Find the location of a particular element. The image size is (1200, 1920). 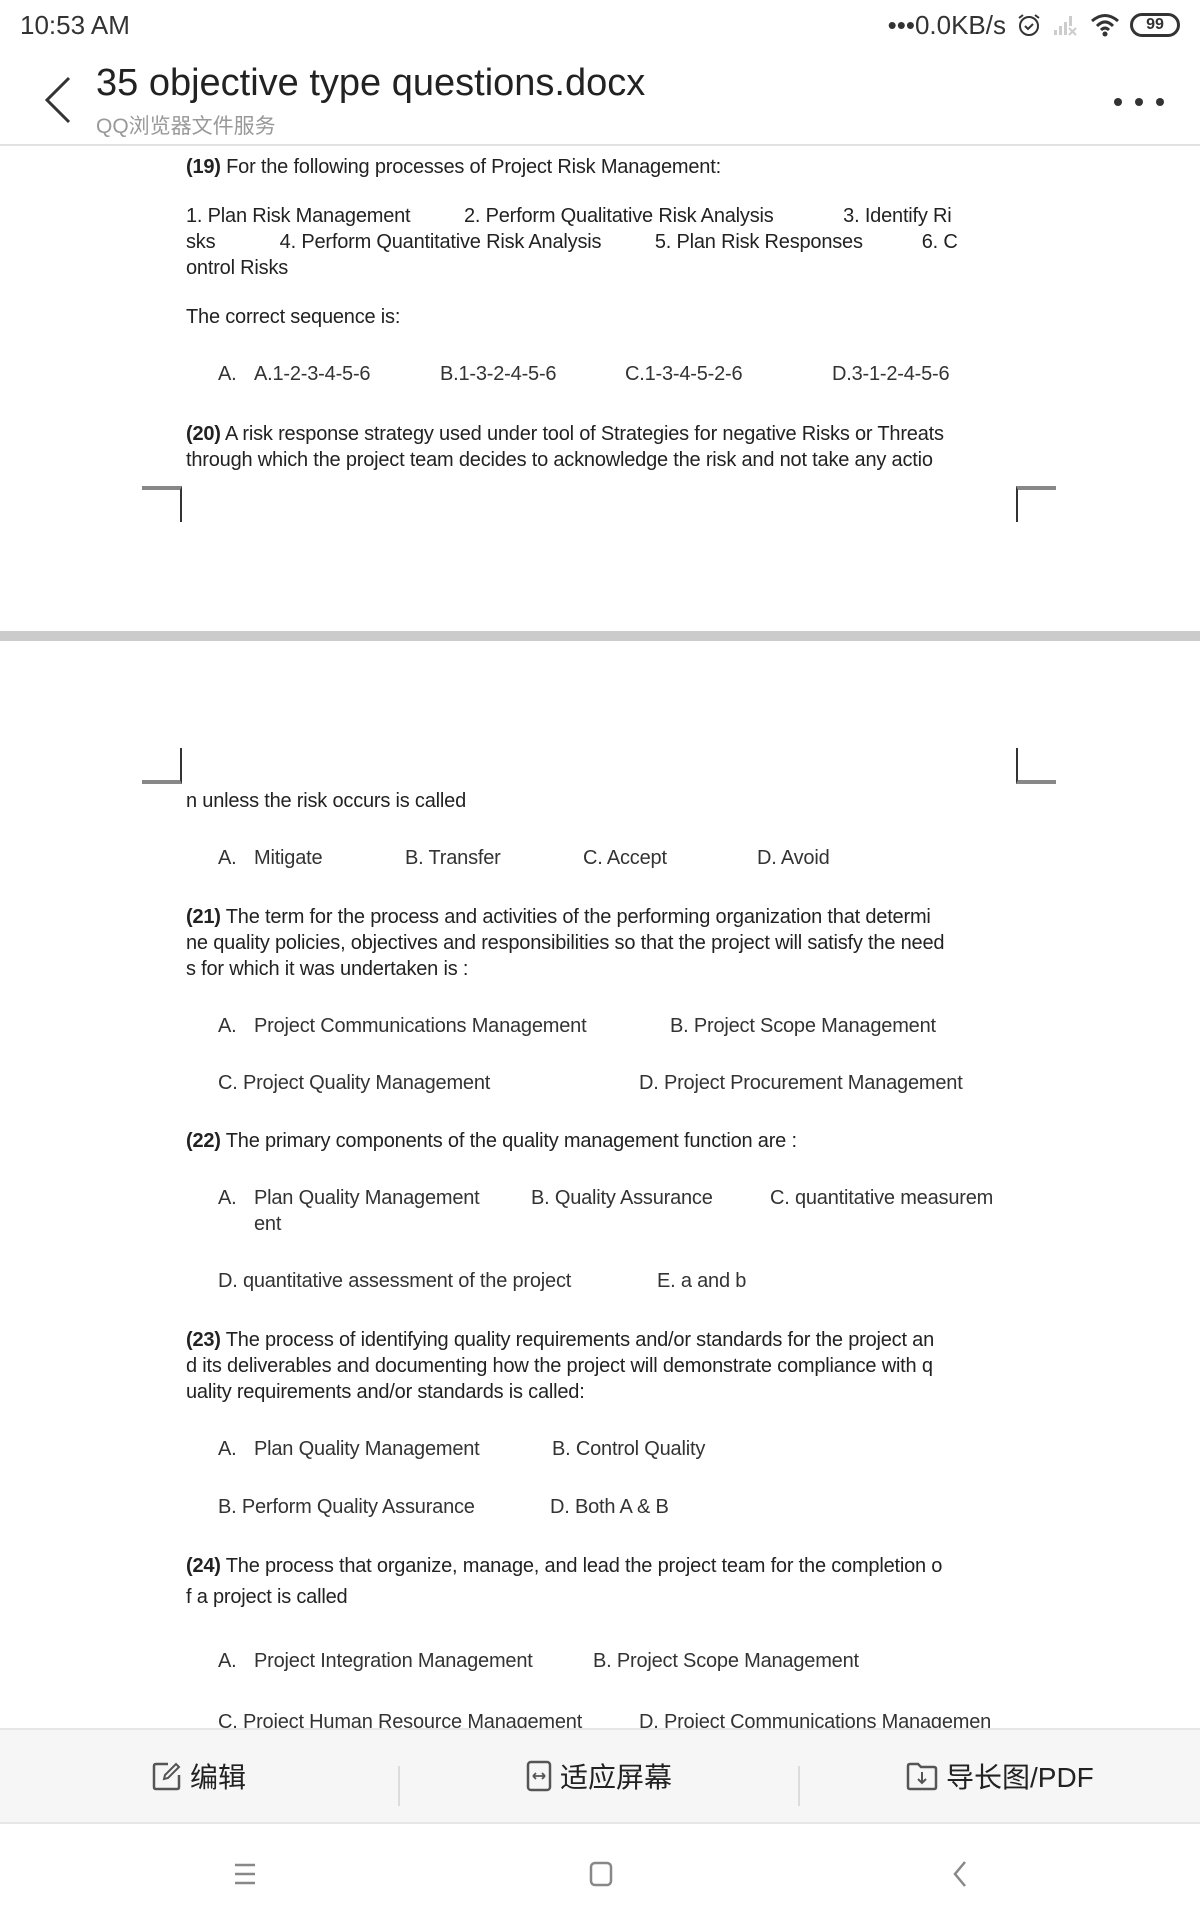

alarm-icon is located at coordinates (1029, 25).